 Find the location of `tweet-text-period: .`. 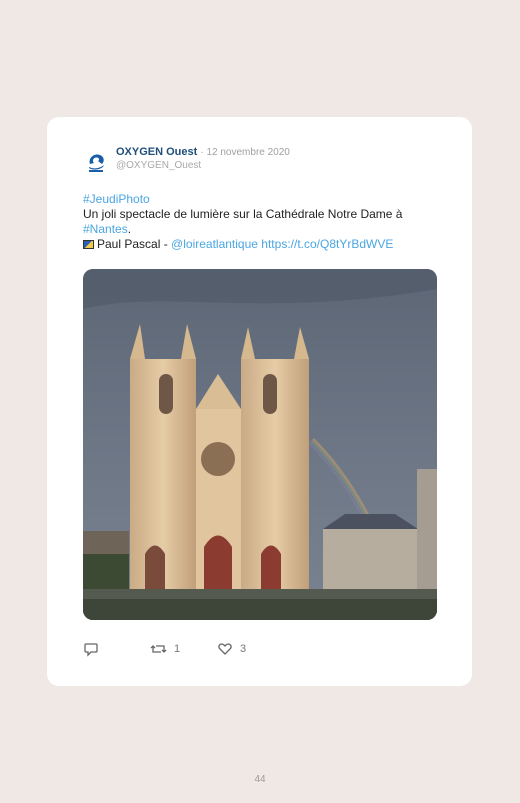

tweet-text-period: . is located at coordinates (129, 229).